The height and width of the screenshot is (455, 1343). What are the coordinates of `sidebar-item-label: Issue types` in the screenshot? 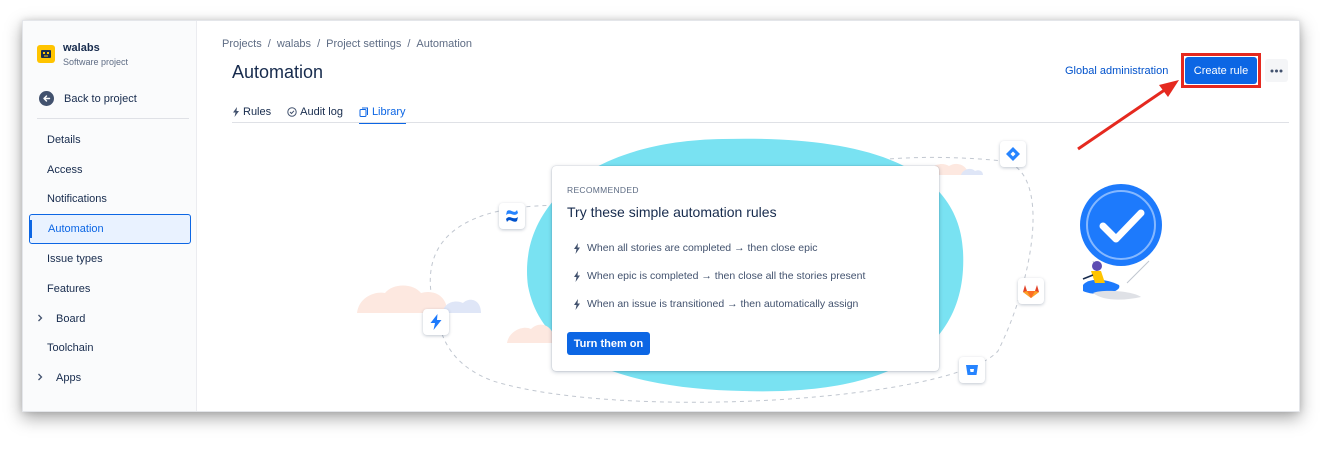 It's located at (75, 259).